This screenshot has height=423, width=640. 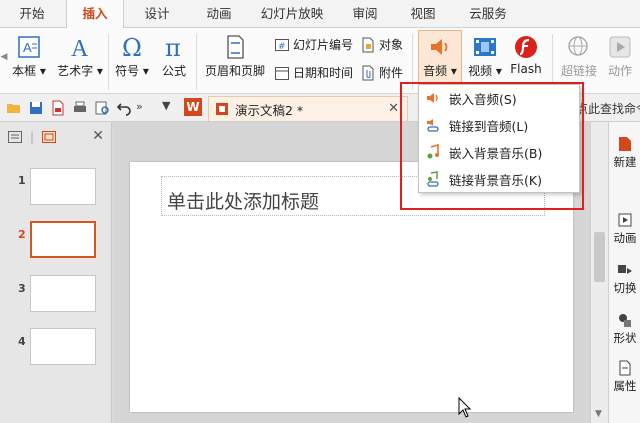 What do you see at coordinates (219, 14) in the screenshot?
I see `tab-animation: 动画` at bounding box center [219, 14].